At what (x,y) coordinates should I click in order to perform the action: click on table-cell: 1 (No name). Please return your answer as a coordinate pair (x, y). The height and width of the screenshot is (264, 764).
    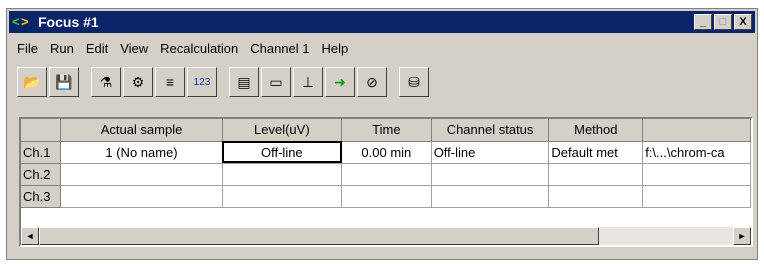
    Looking at the image, I should click on (141, 152).